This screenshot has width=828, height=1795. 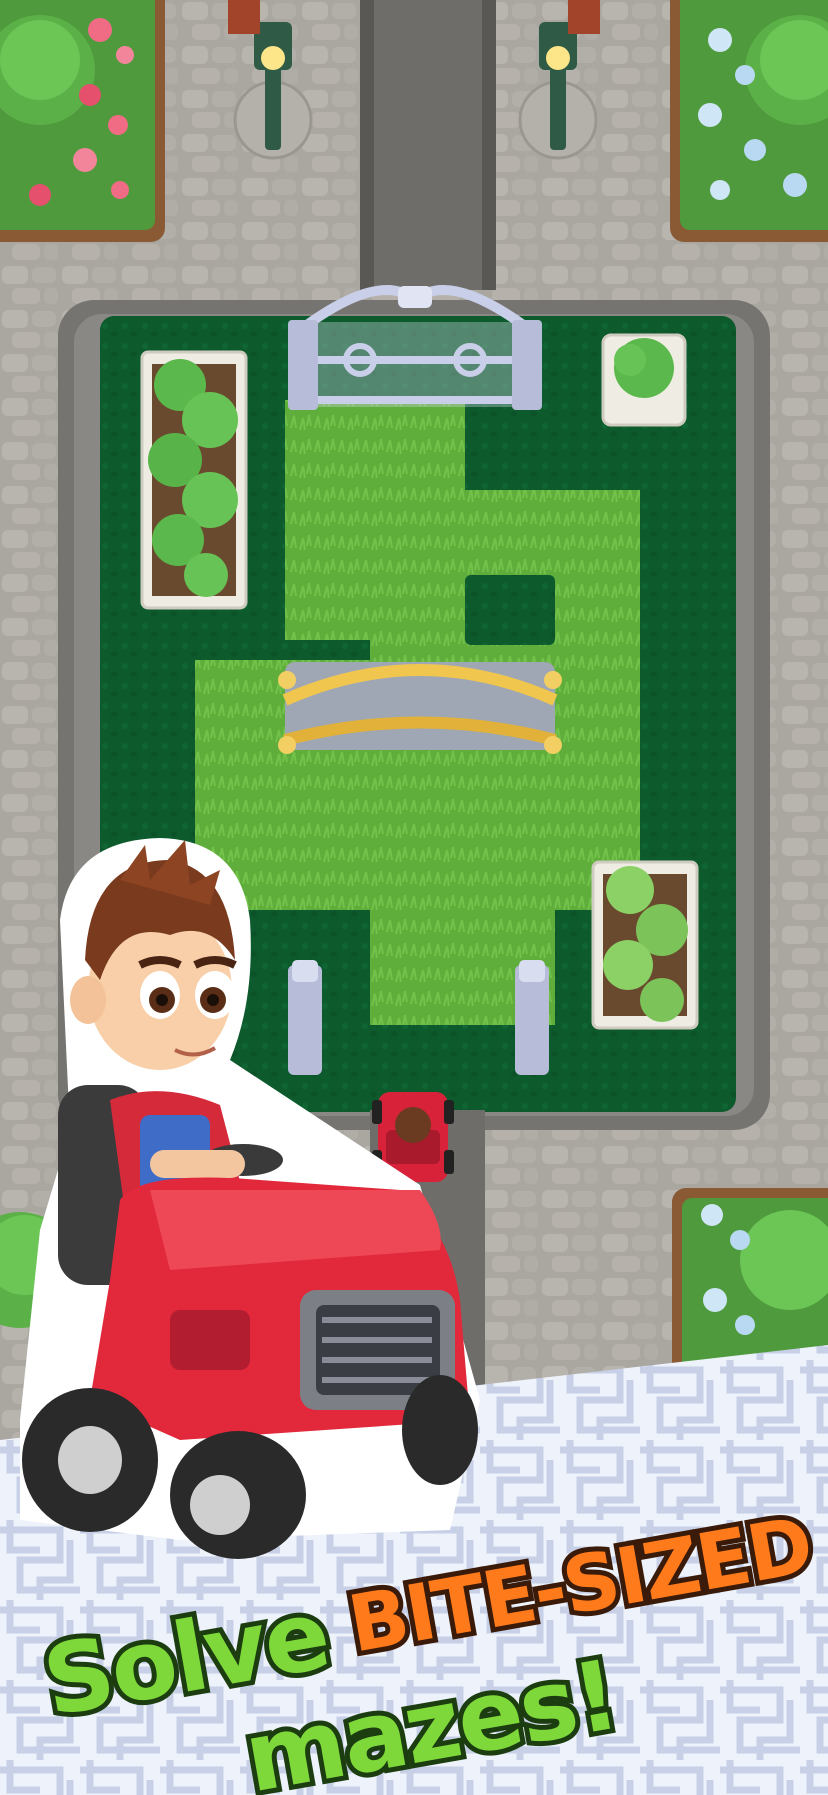 What do you see at coordinates (305, 1017) in the screenshot?
I see `gate-post-left` at bounding box center [305, 1017].